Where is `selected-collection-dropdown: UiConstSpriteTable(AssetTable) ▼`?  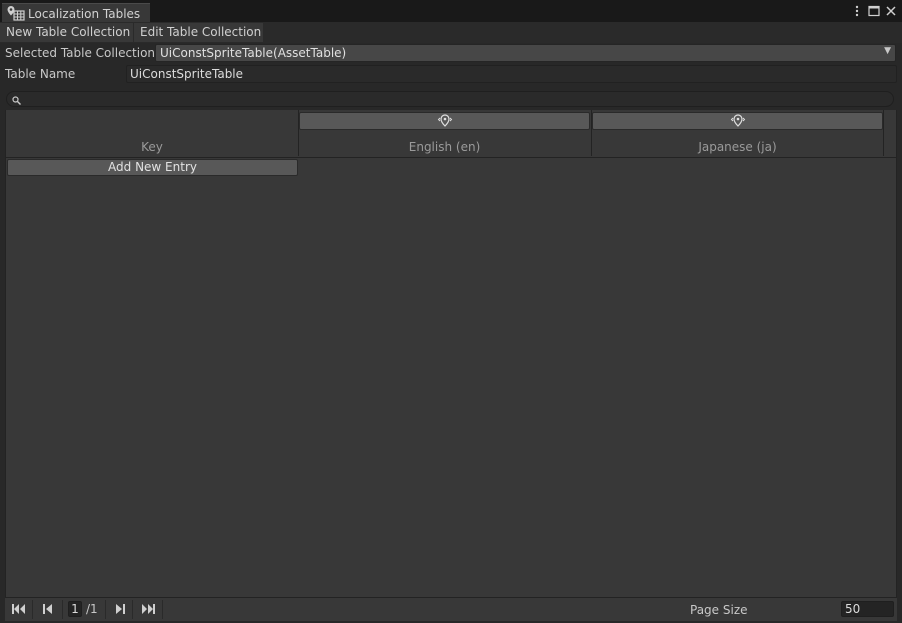 selected-collection-dropdown: UiConstSpriteTable(AssetTable) ▼ is located at coordinates (525, 53).